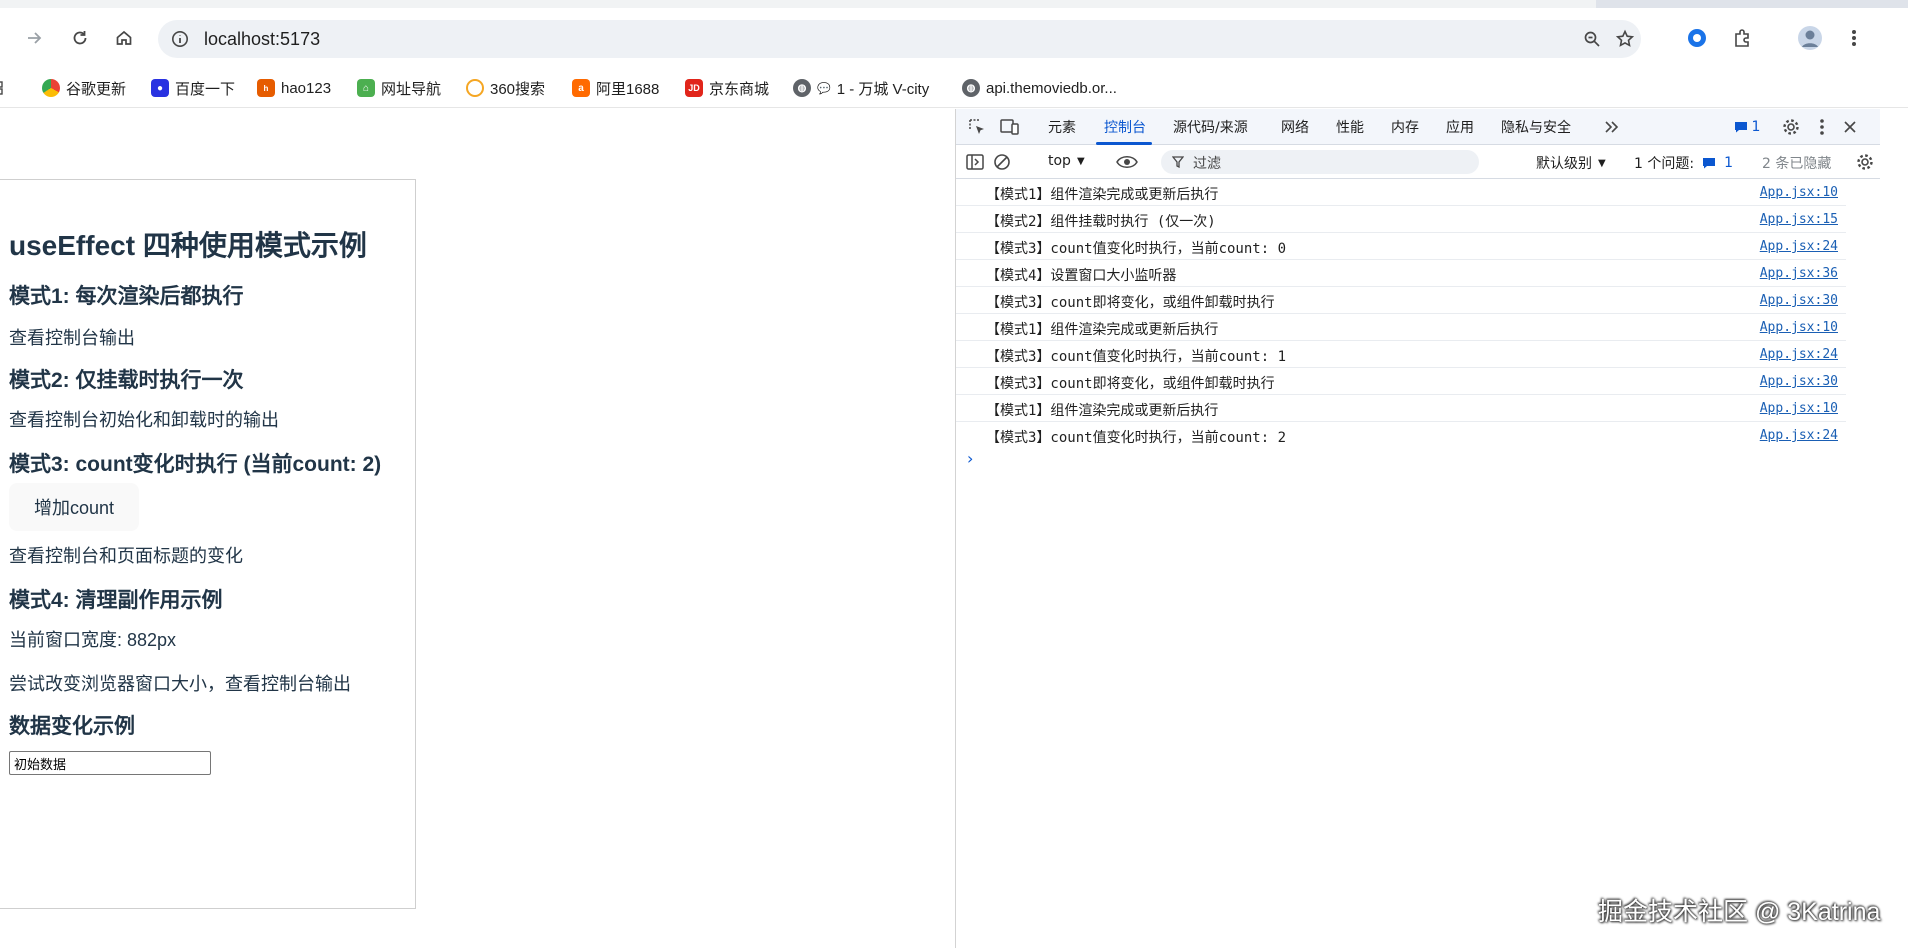 The height and width of the screenshot is (948, 1908). What do you see at coordinates (84, 88) in the screenshot?
I see `bookmark-item: 谷歌更新` at bounding box center [84, 88].